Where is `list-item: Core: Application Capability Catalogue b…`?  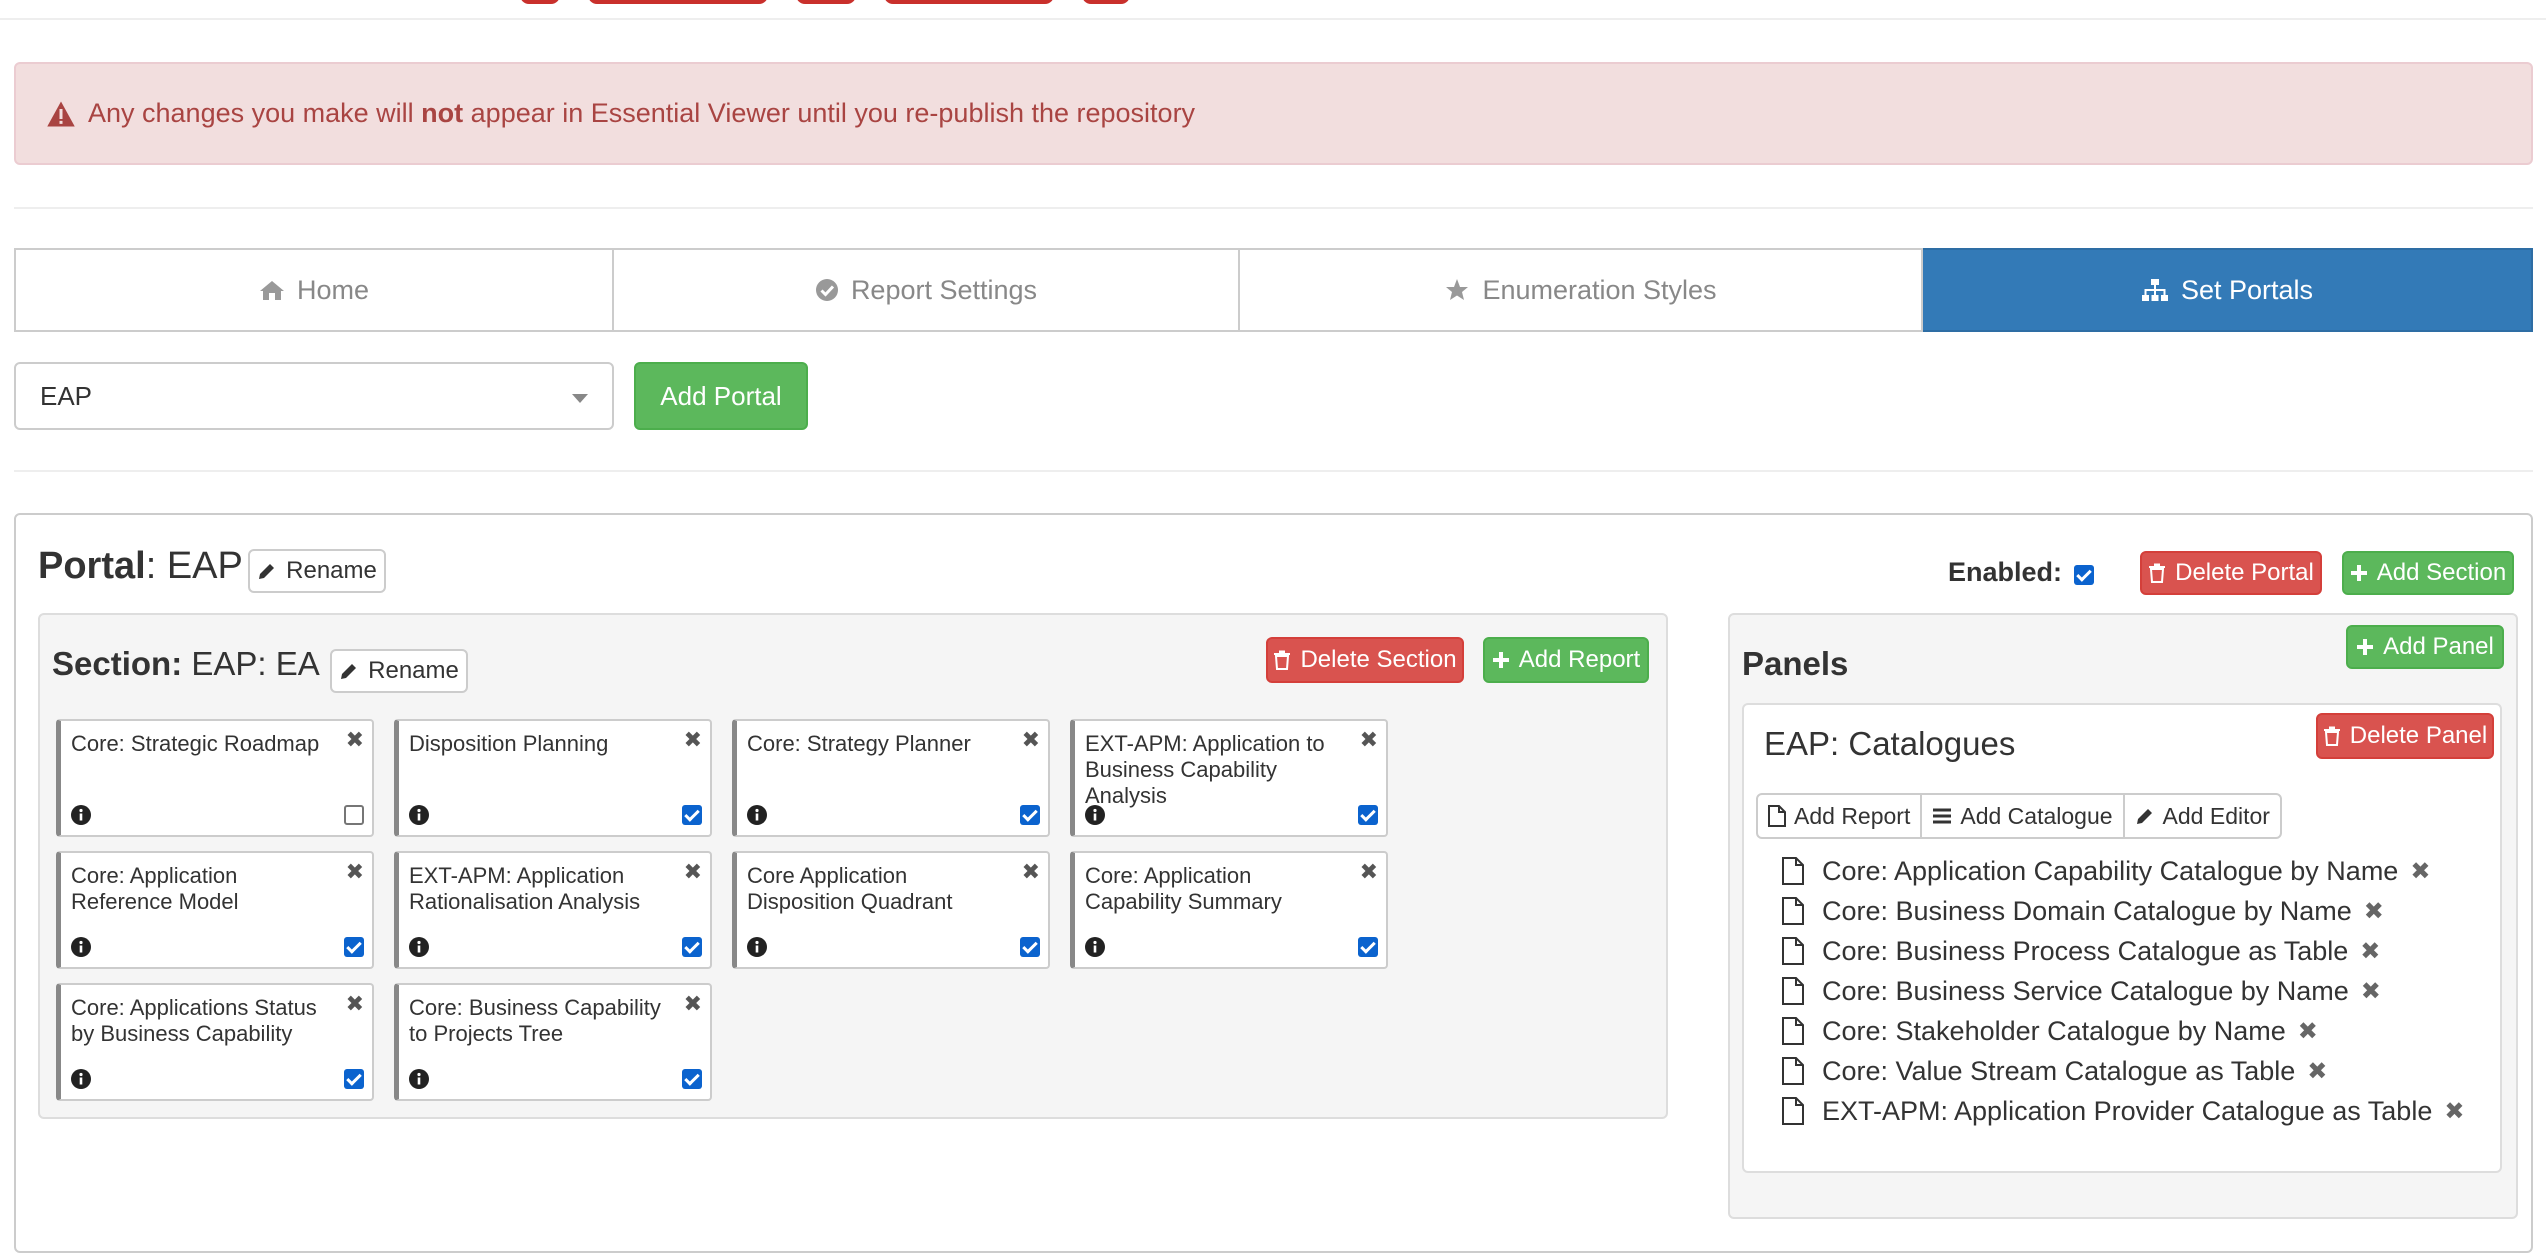
list-item: Core: Application Capability Catalogue b… is located at coordinates (2123, 871).